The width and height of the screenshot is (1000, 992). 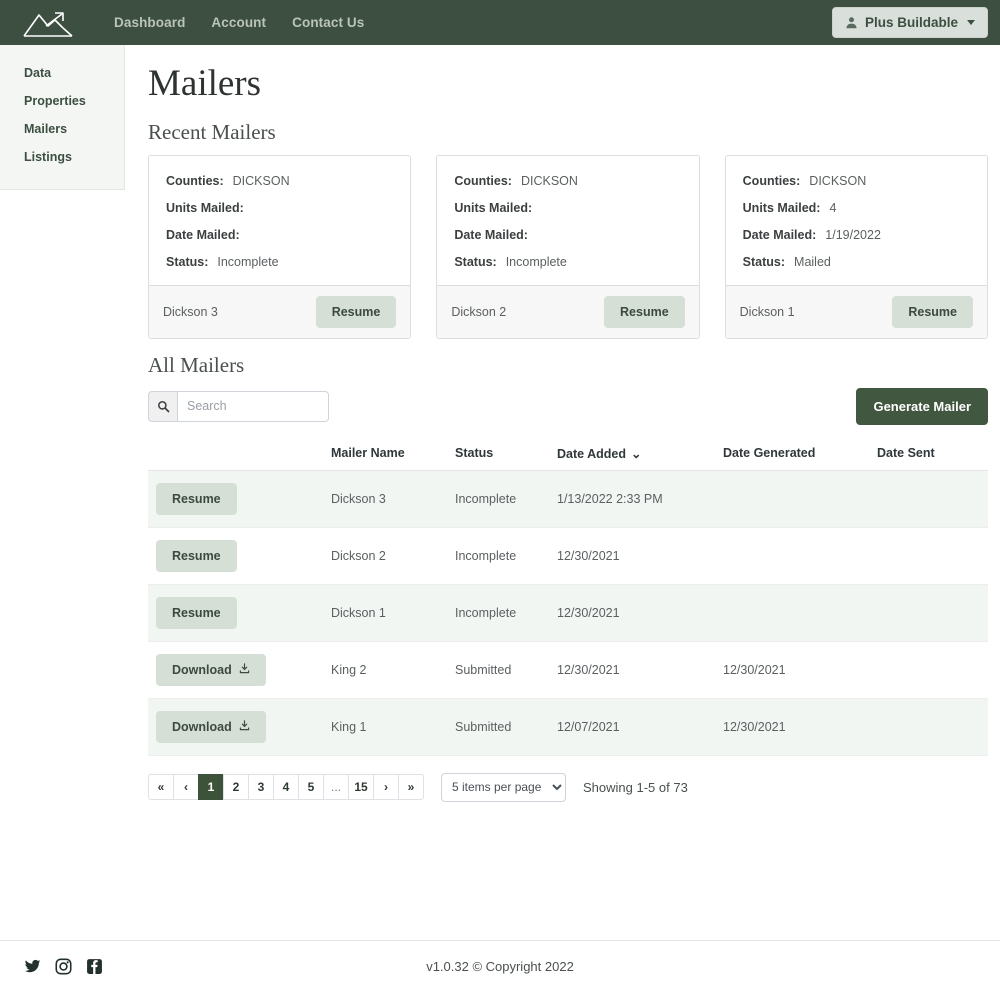 What do you see at coordinates (498, 455) in the screenshot?
I see `column-header-status: Status` at bounding box center [498, 455].